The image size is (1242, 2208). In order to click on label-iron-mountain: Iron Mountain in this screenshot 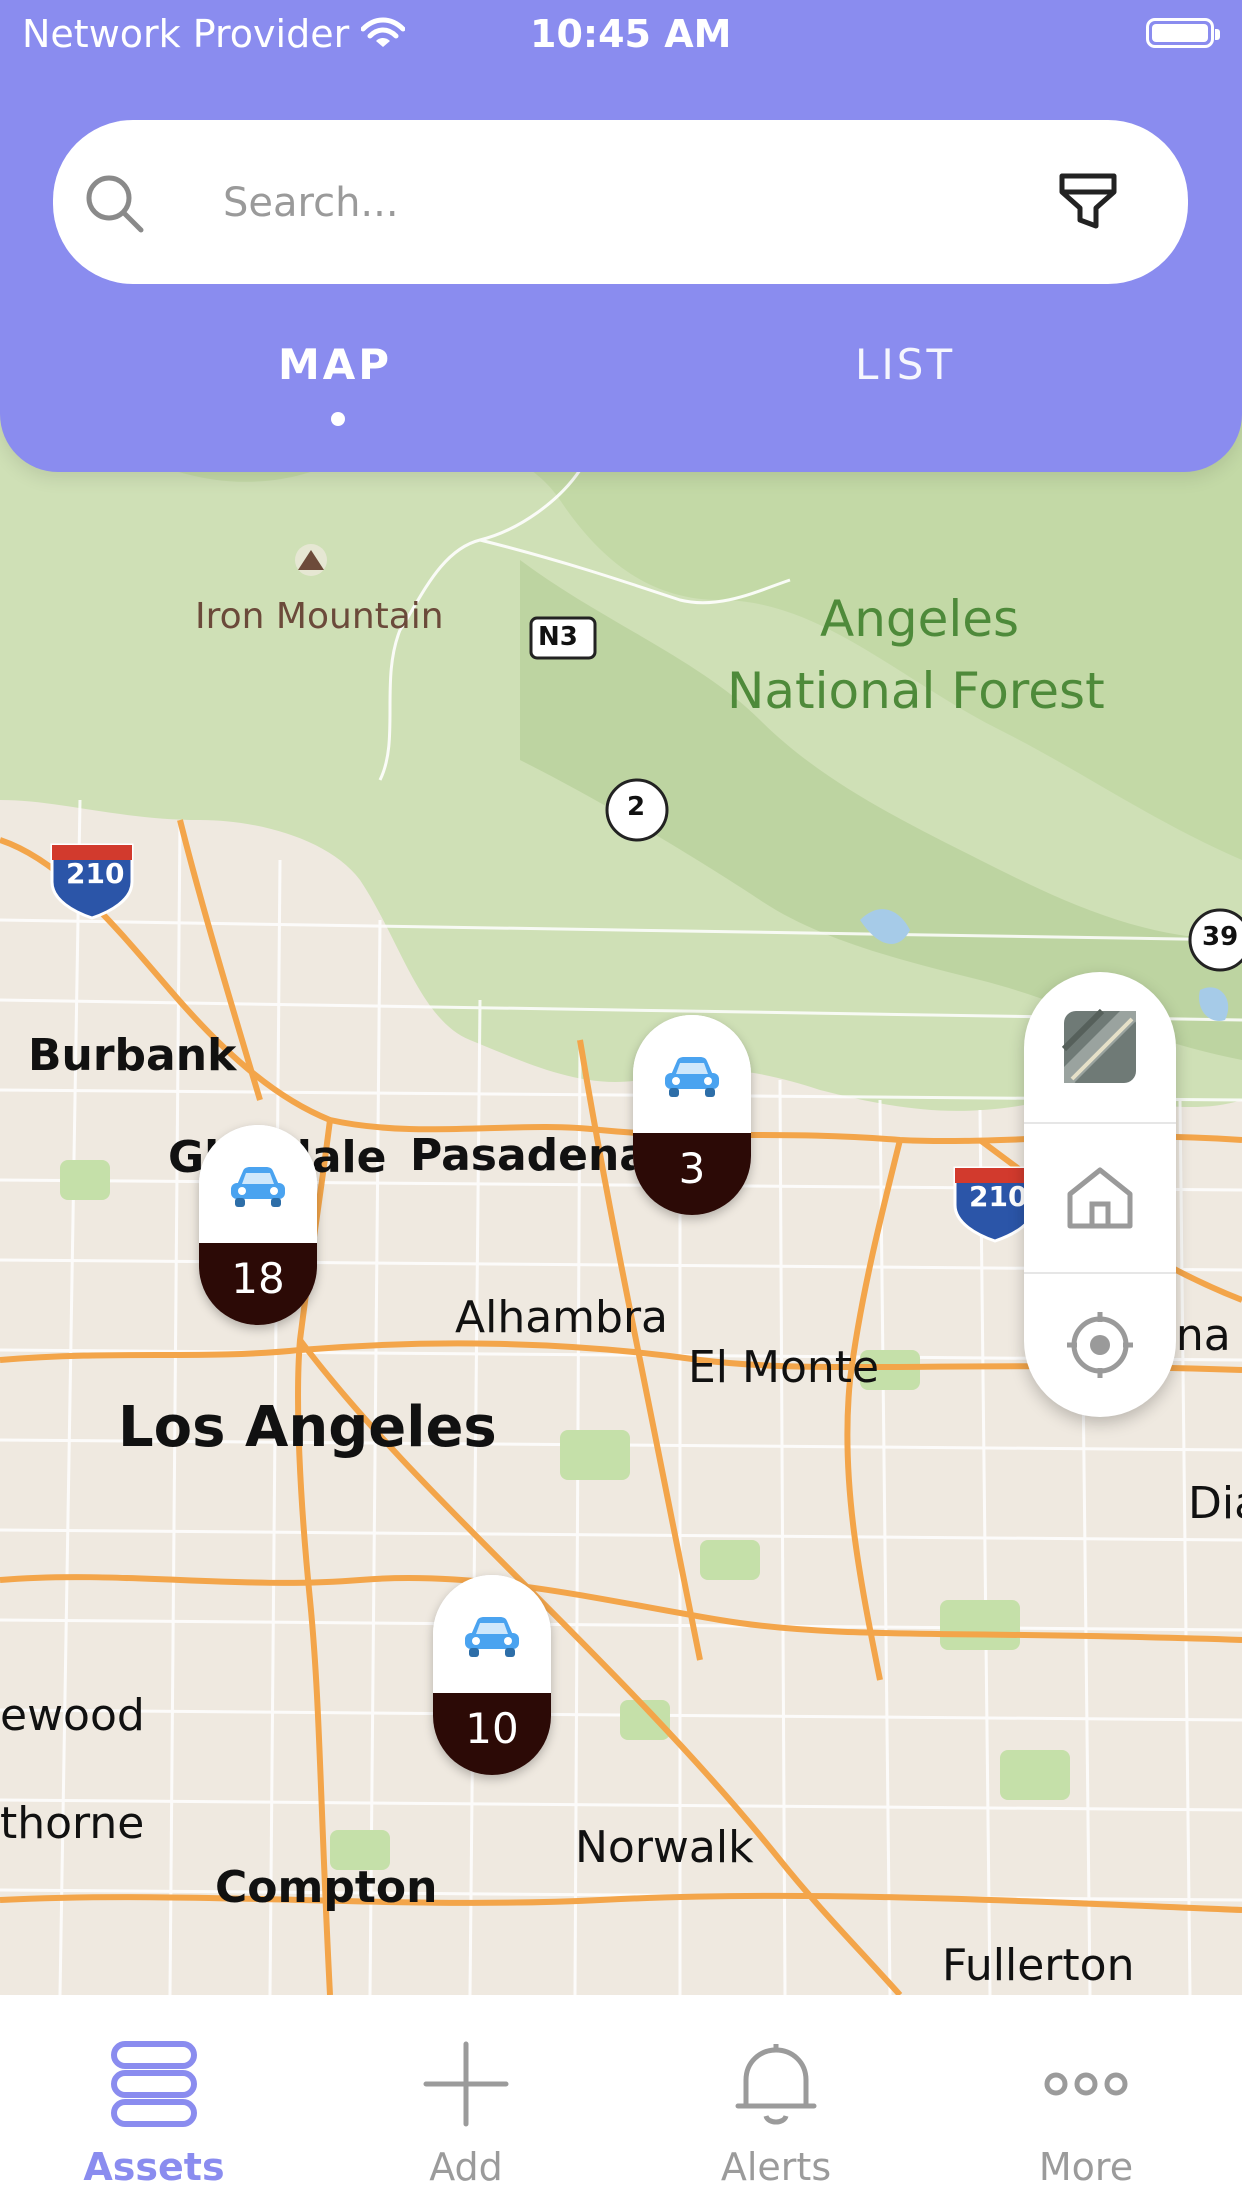, I will do `click(319, 616)`.